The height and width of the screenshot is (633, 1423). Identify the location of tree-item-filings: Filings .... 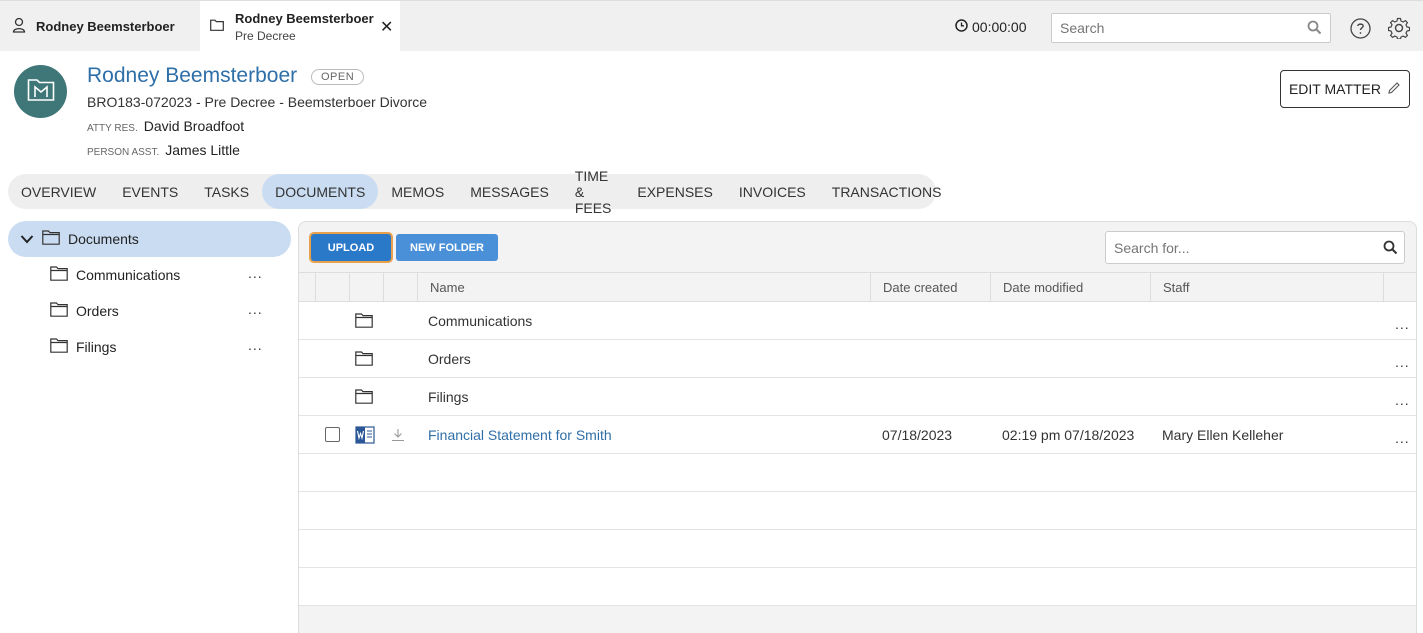
(165, 347).